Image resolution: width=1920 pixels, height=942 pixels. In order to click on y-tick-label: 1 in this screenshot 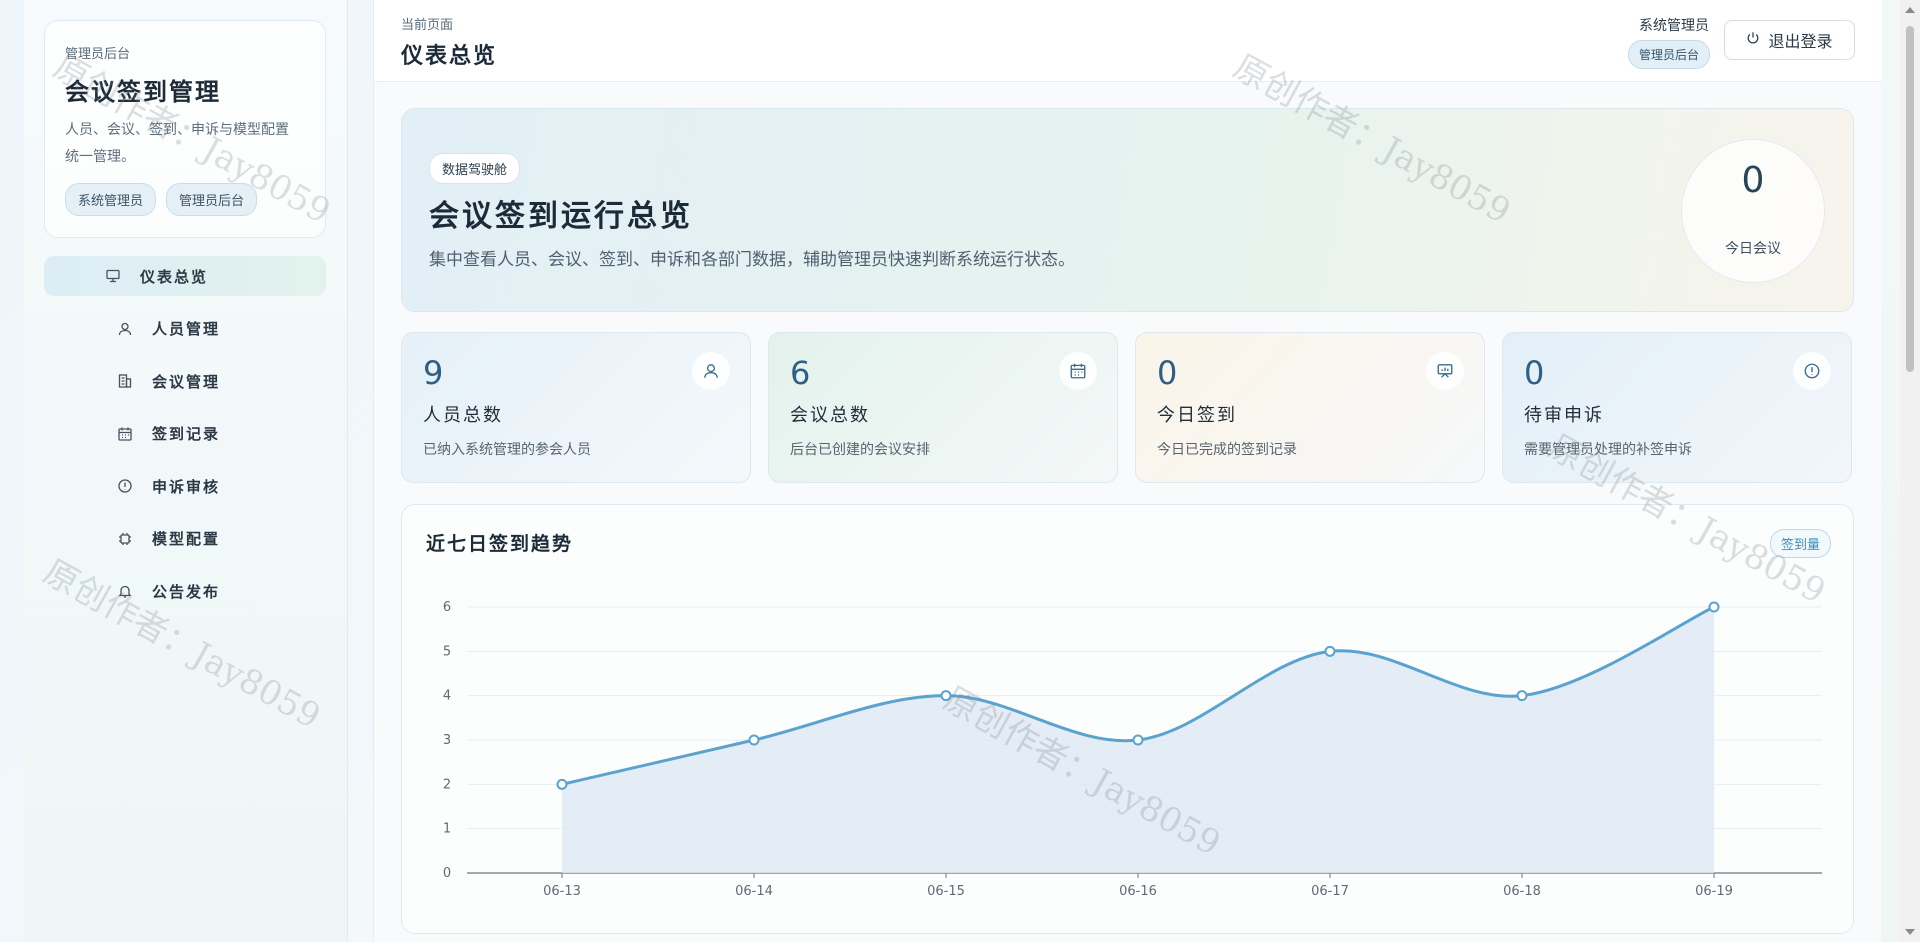, I will do `click(447, 829)`.